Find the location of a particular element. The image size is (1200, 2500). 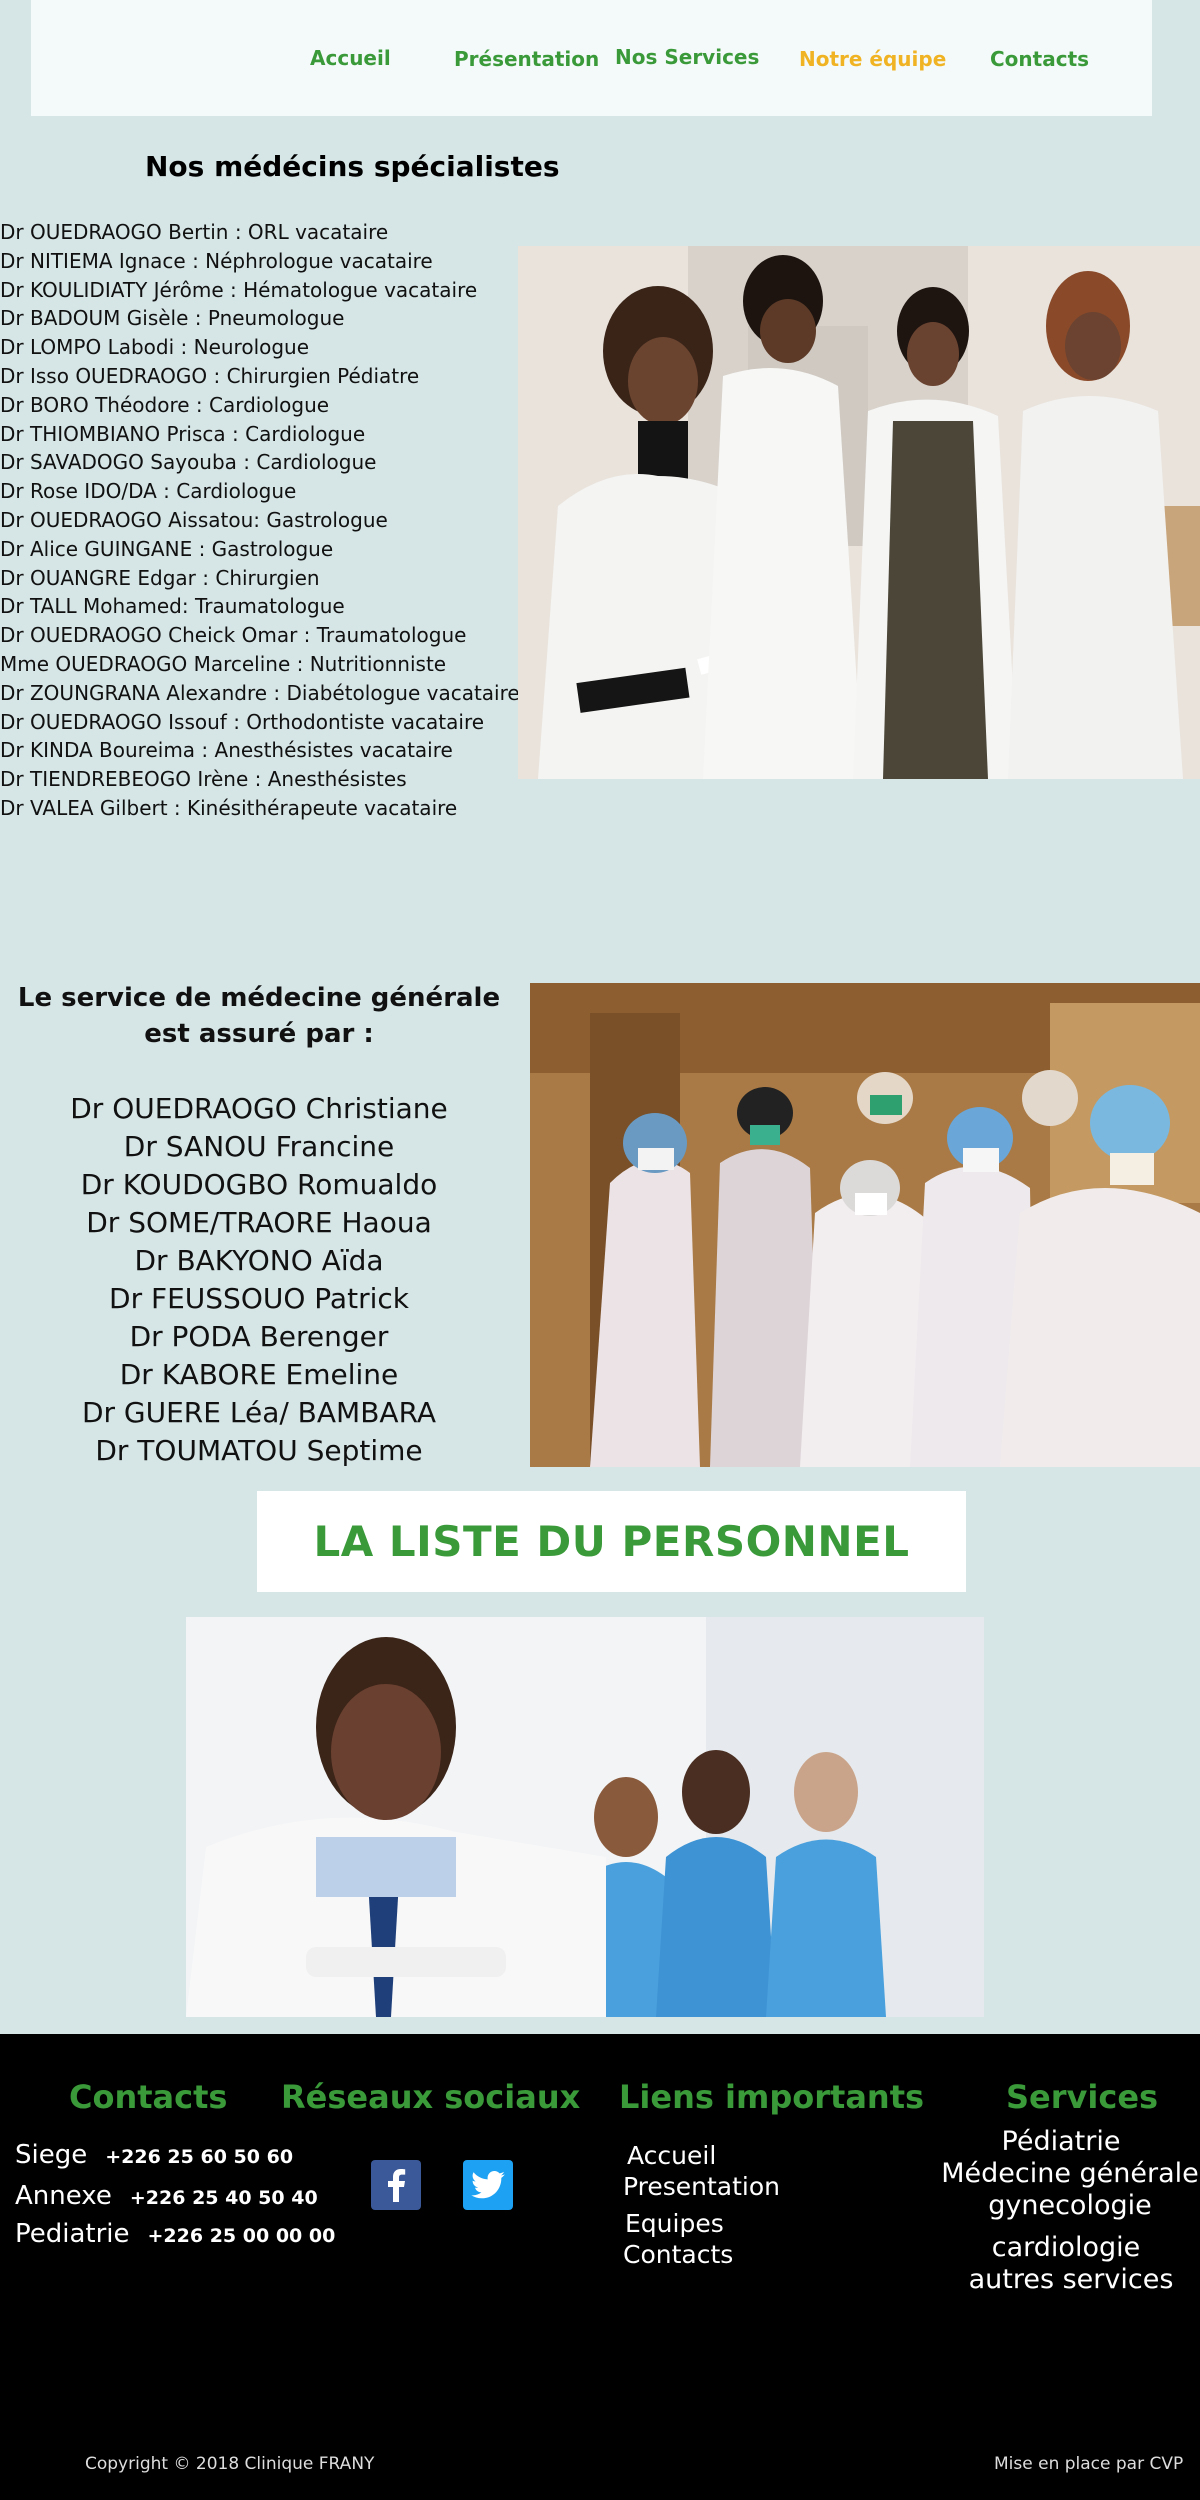

list-item: Dr OUANGRE Edgar : Chirurgien is located at coordinates (160, 577).